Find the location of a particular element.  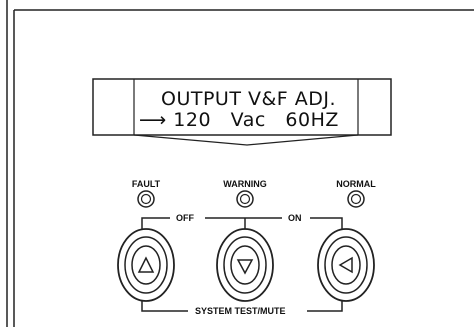

button-layer is located at coordinates (246, 265).